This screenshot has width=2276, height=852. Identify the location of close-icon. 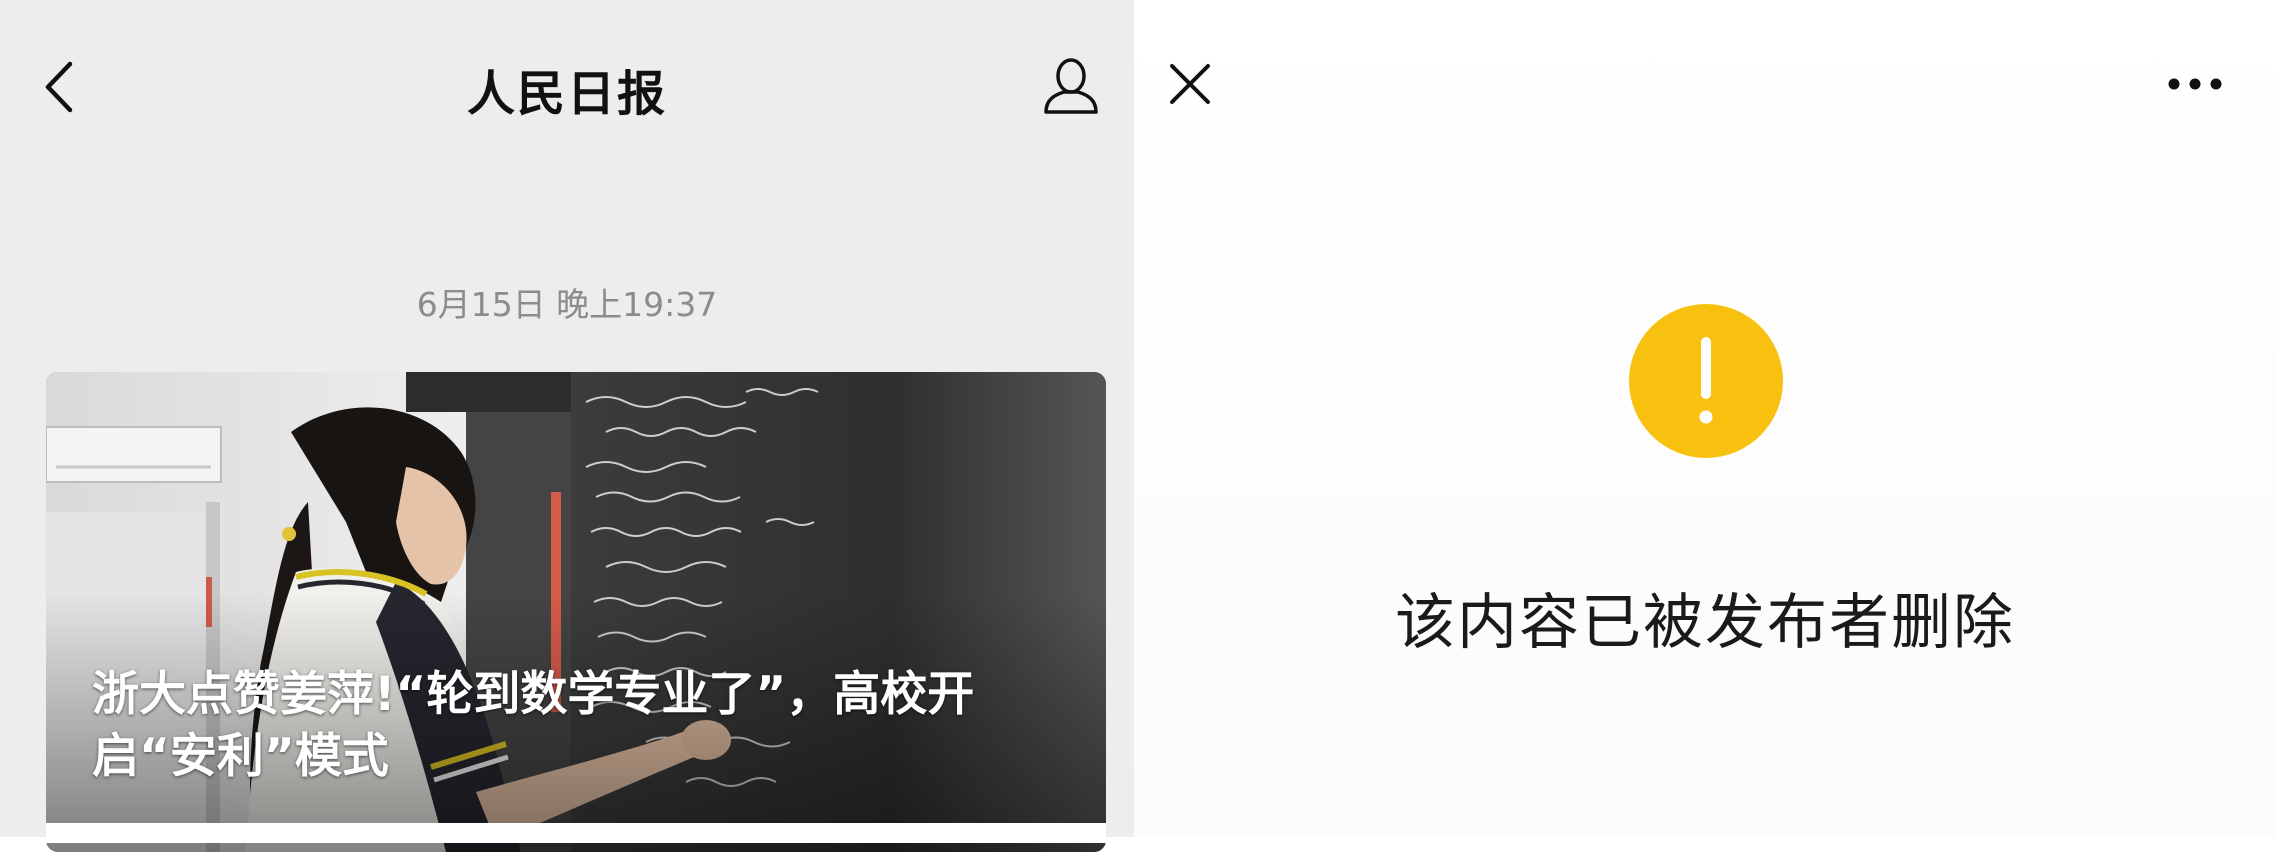
(1190, 84).